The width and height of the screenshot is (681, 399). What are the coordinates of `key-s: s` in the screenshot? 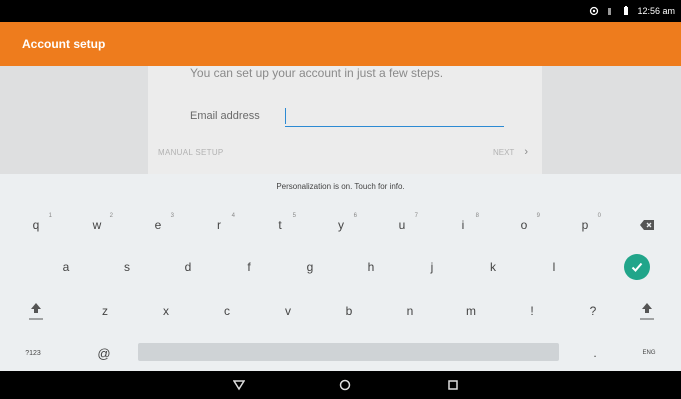 It's located at (127, 267).